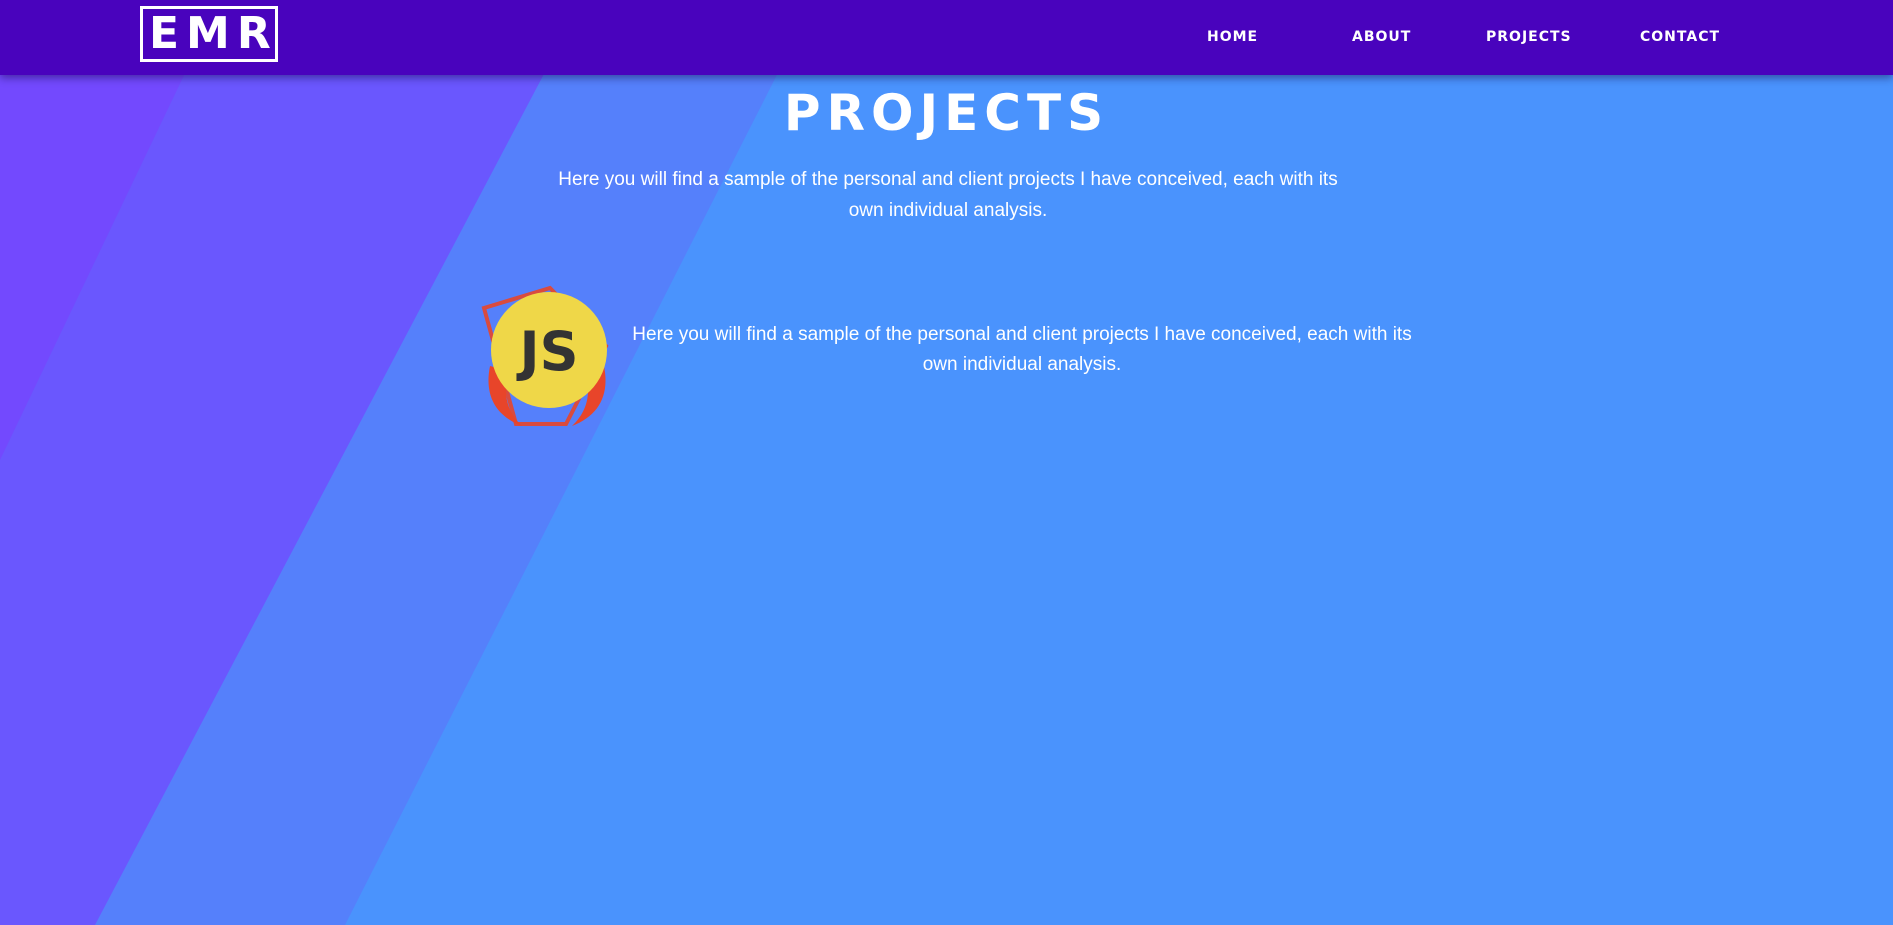 This screenshot has width=1893, height=925. What do you see at coordinates (946, 113) in the screenshot?
I see `page-title: PROJECTS` at bounding box center [946, 113].